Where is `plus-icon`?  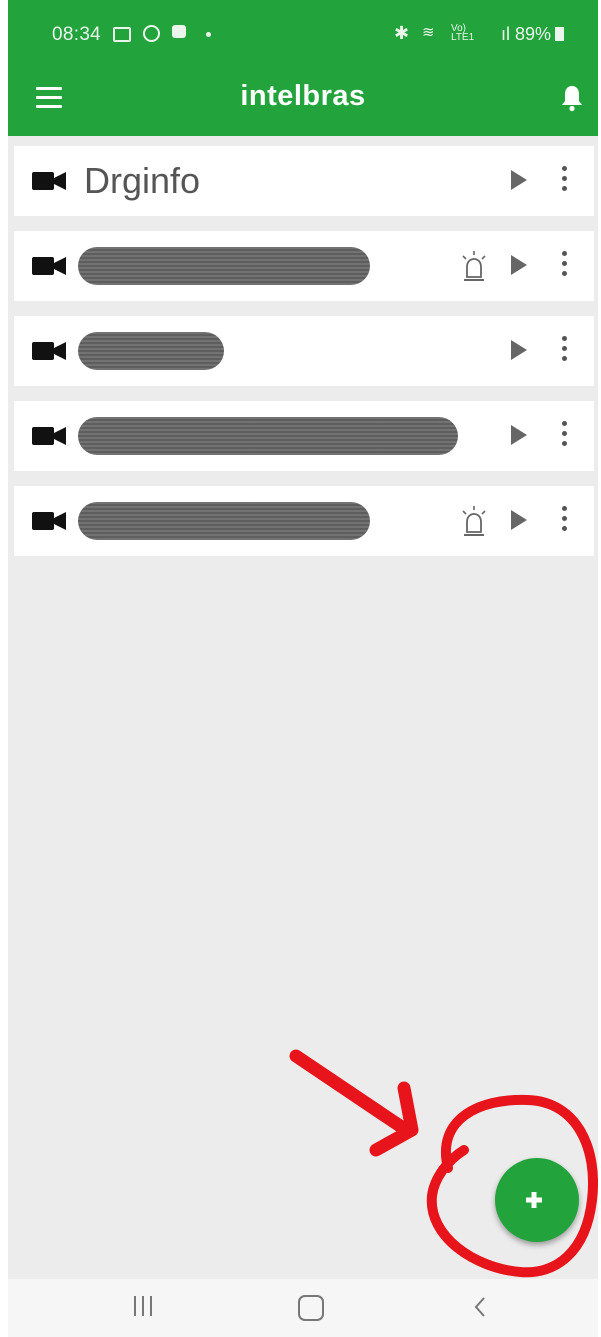 plus-icon is located at coordinates (534, 1200).